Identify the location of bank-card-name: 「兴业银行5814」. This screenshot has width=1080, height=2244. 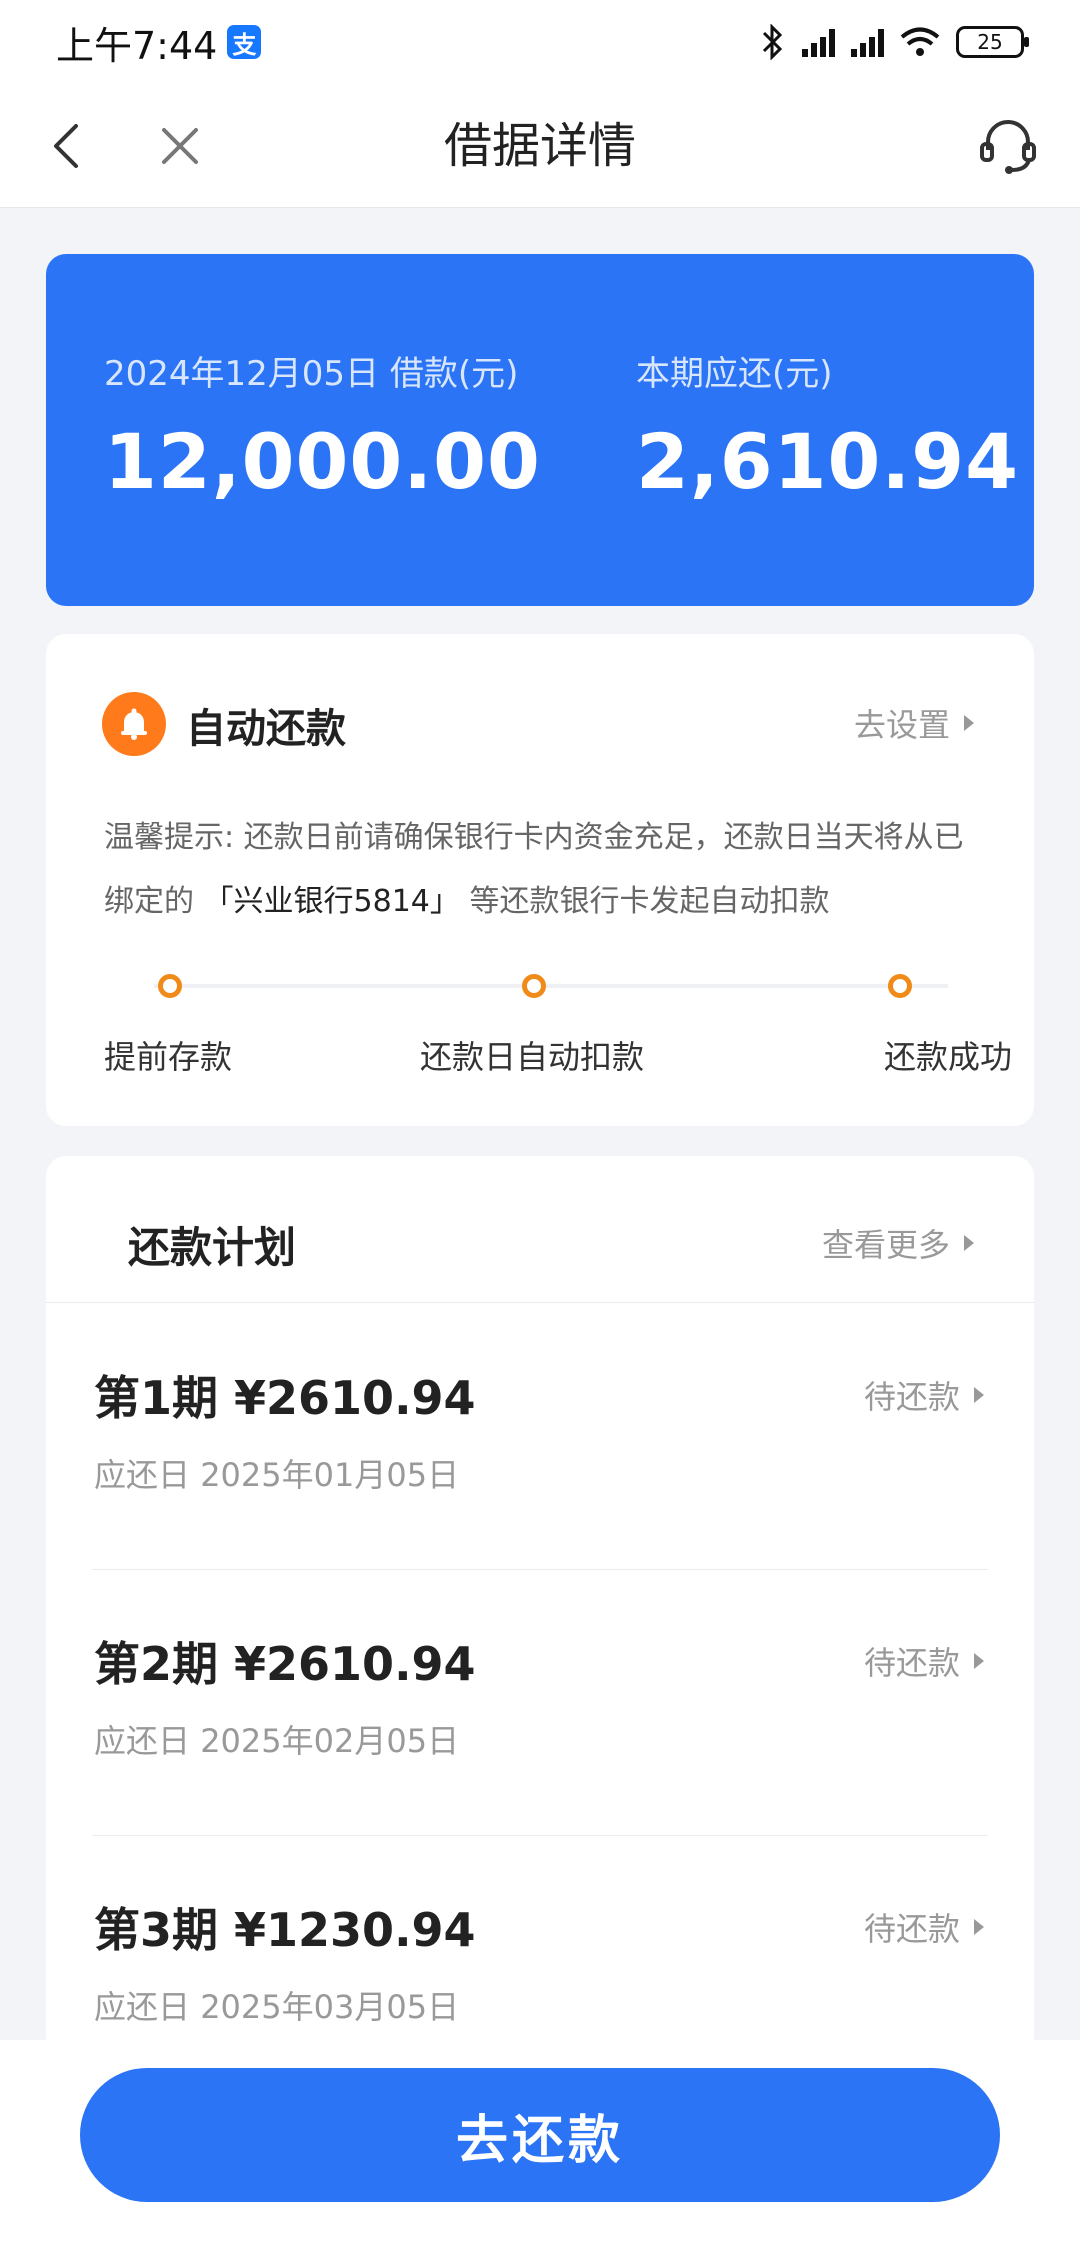
(331, 901).